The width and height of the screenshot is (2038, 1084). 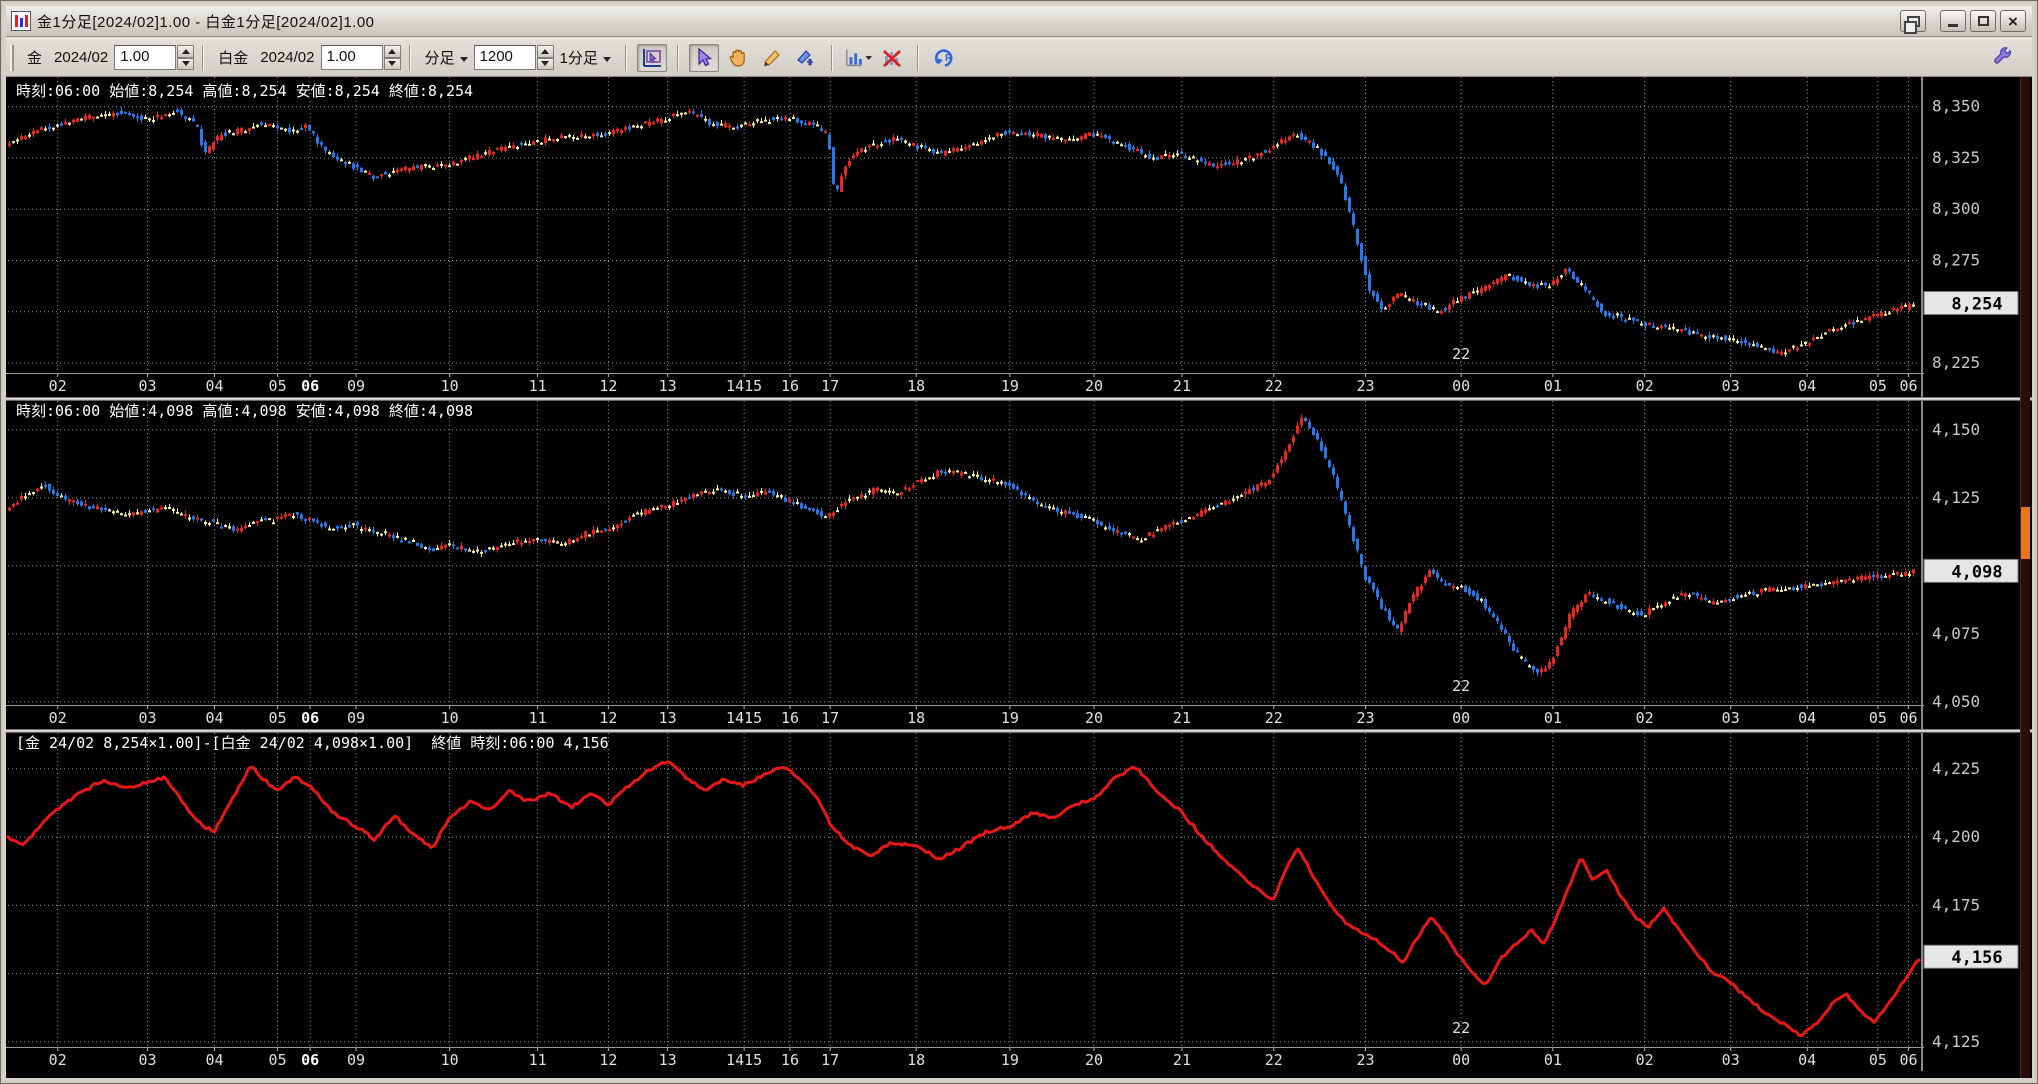 I want to click on bar-type-dropdown: 分足, so click(x=446, y=57).